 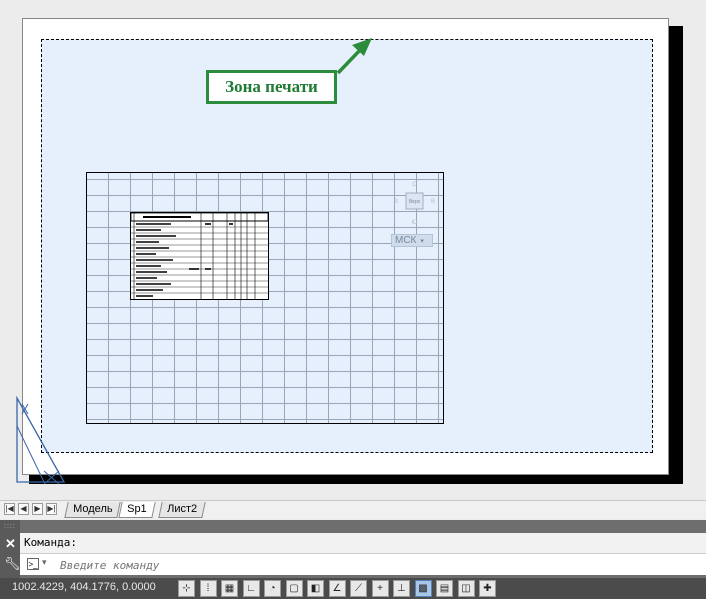 What do you see at coordinates (12, 564) in the screenshot?
I see `customize-wrench-icon: 🔧︎` at bounding box center [12, 564].